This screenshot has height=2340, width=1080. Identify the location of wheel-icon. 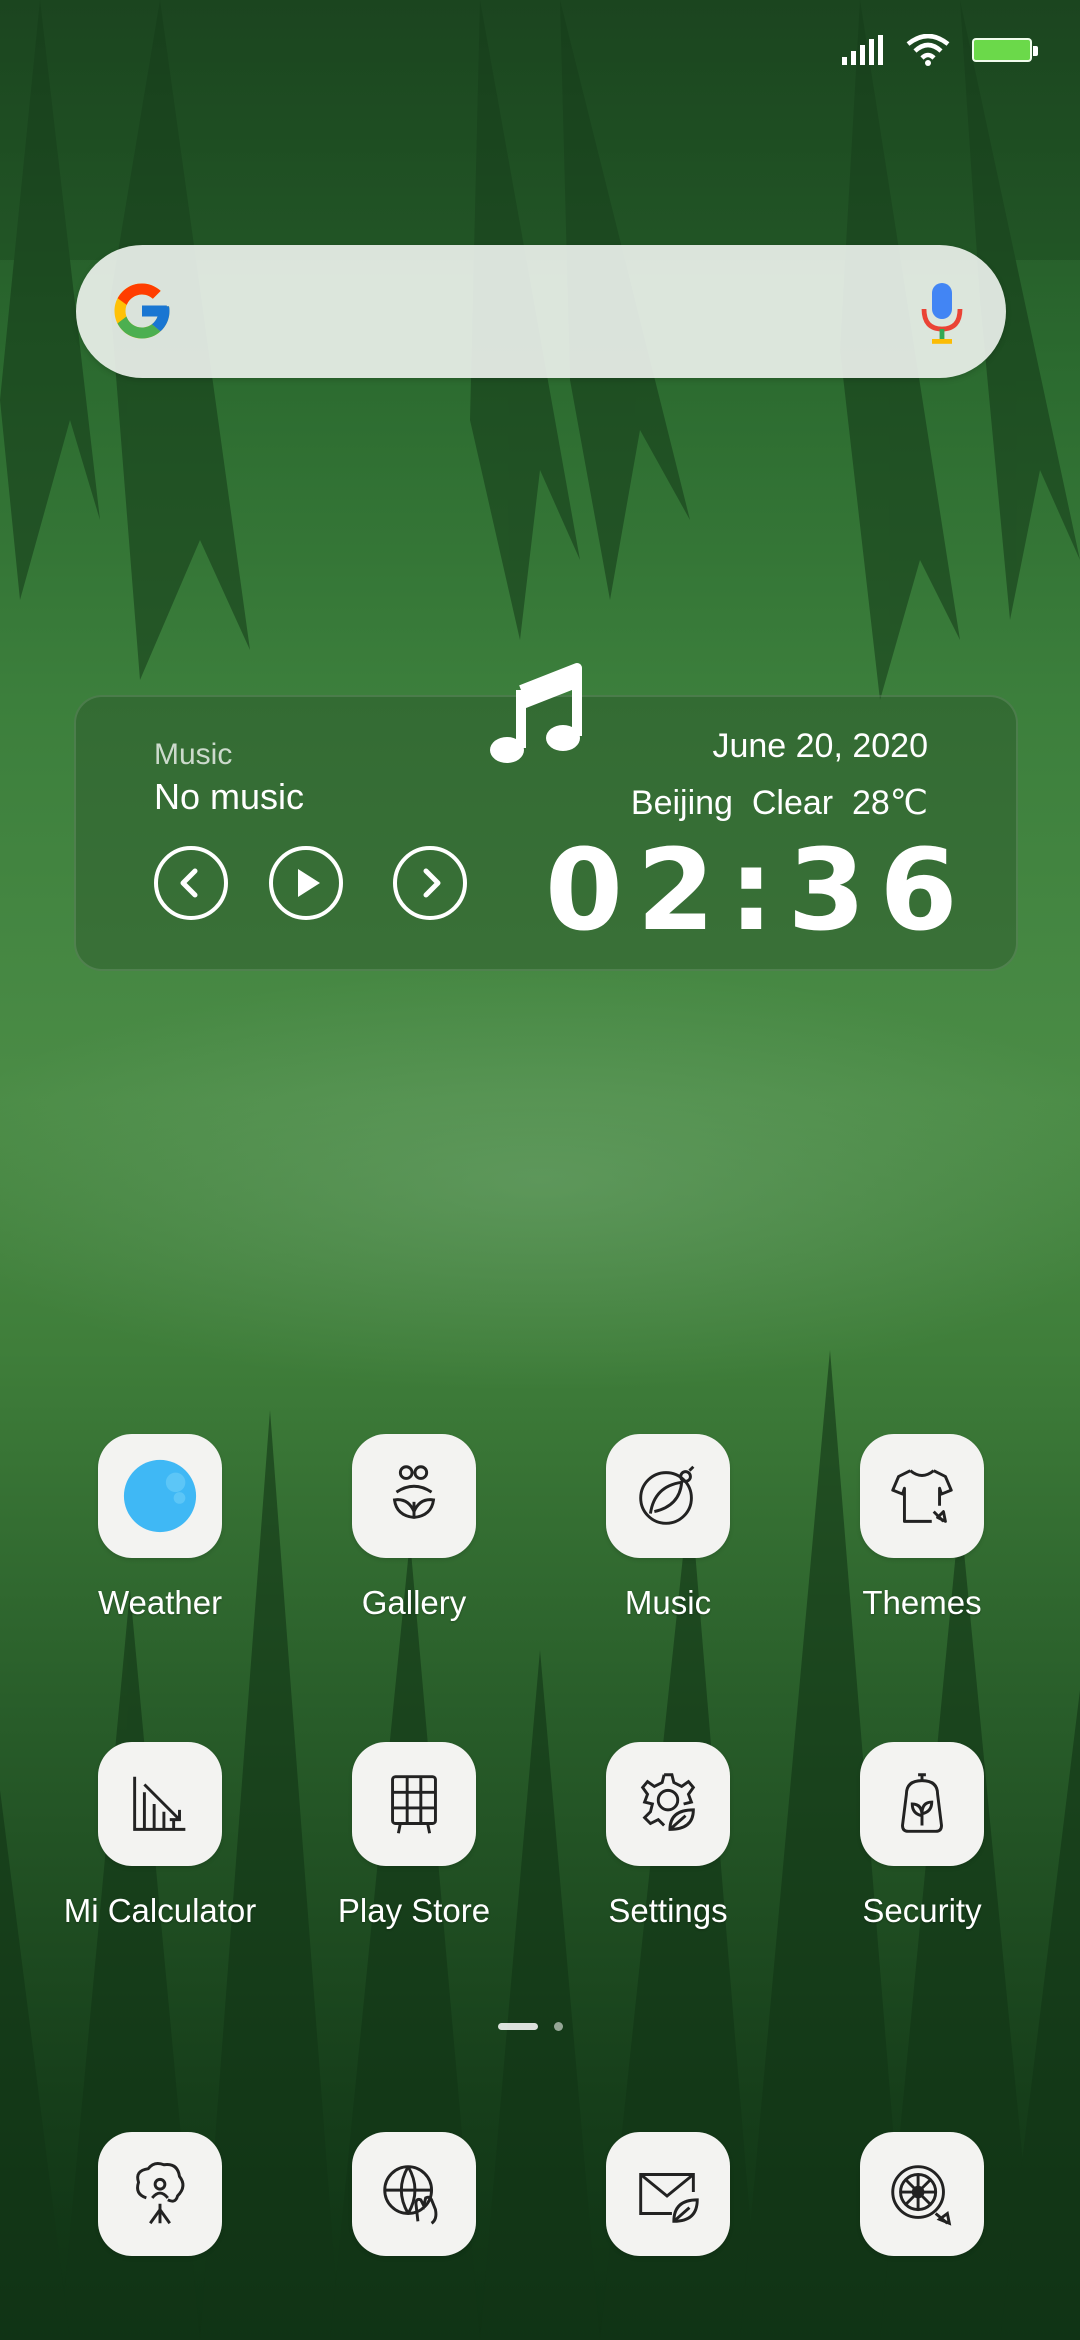
(921, 2195).